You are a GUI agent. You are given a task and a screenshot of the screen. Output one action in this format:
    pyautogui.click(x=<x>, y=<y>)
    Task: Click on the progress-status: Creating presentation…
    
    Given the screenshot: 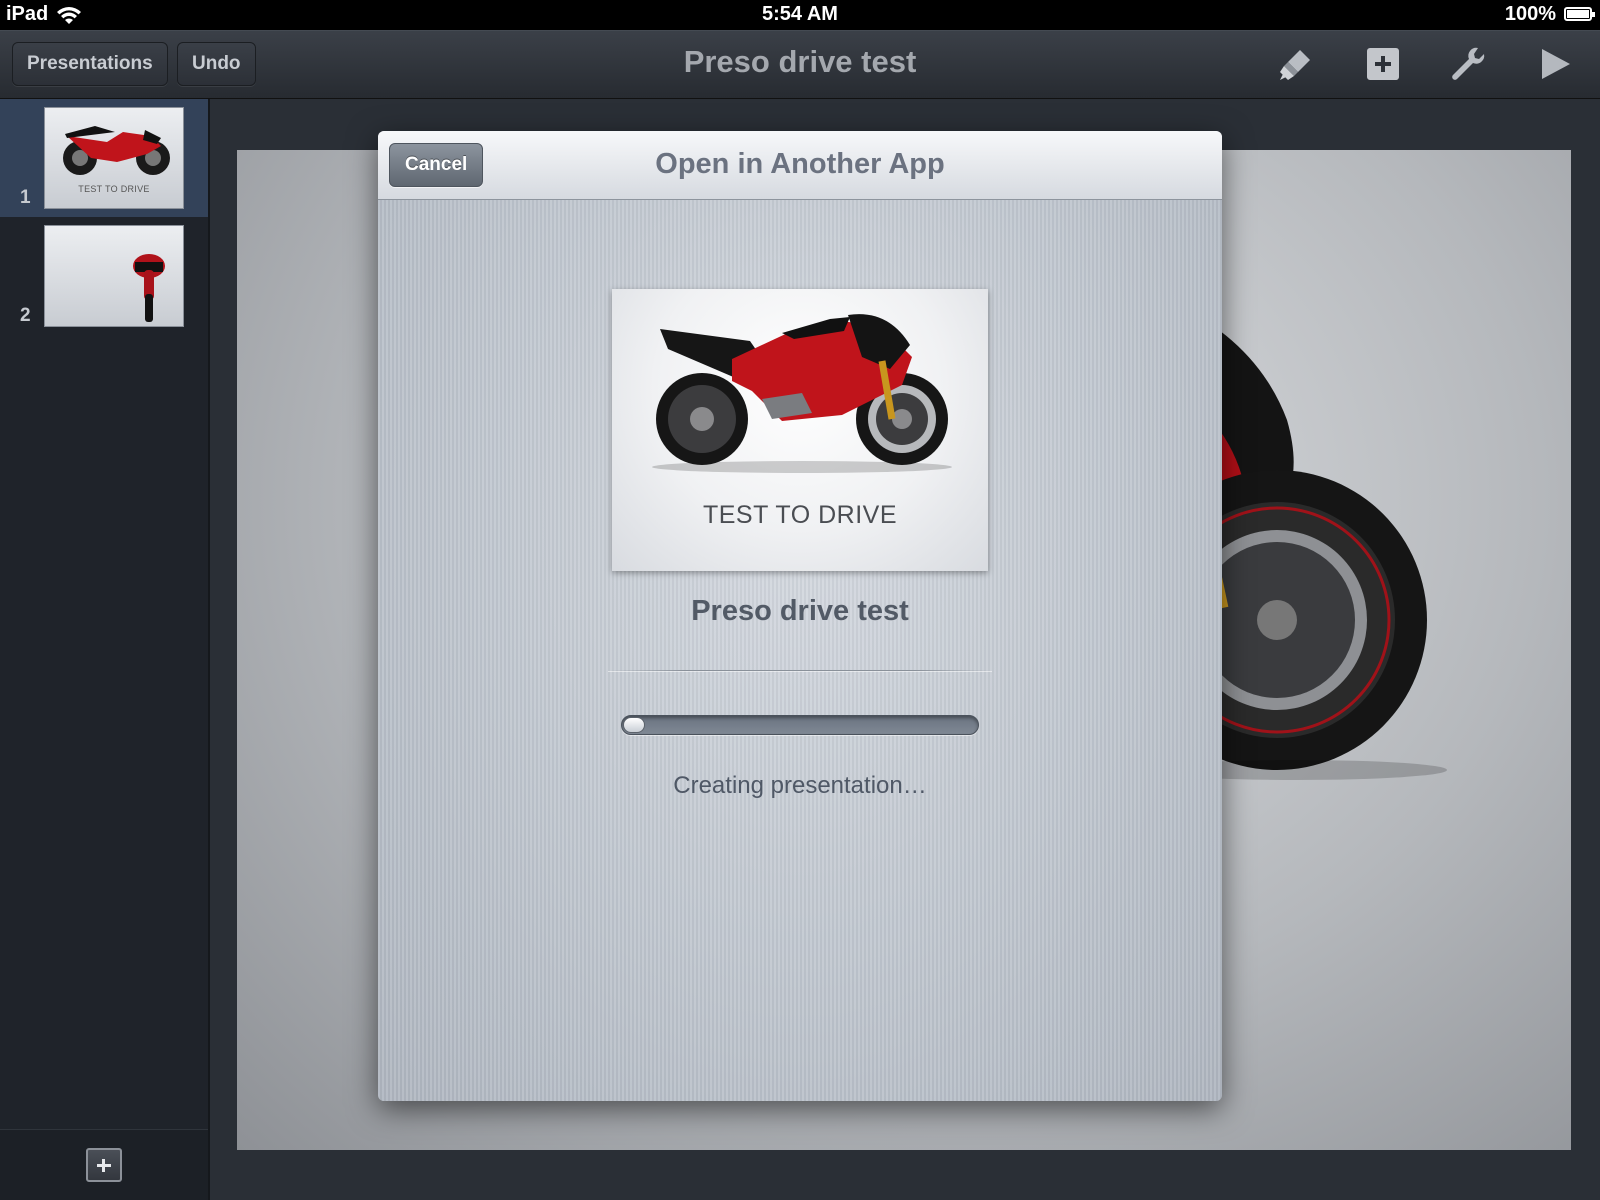 What is the action you would take?
    pyautogui.click(x=800, y=785)
    